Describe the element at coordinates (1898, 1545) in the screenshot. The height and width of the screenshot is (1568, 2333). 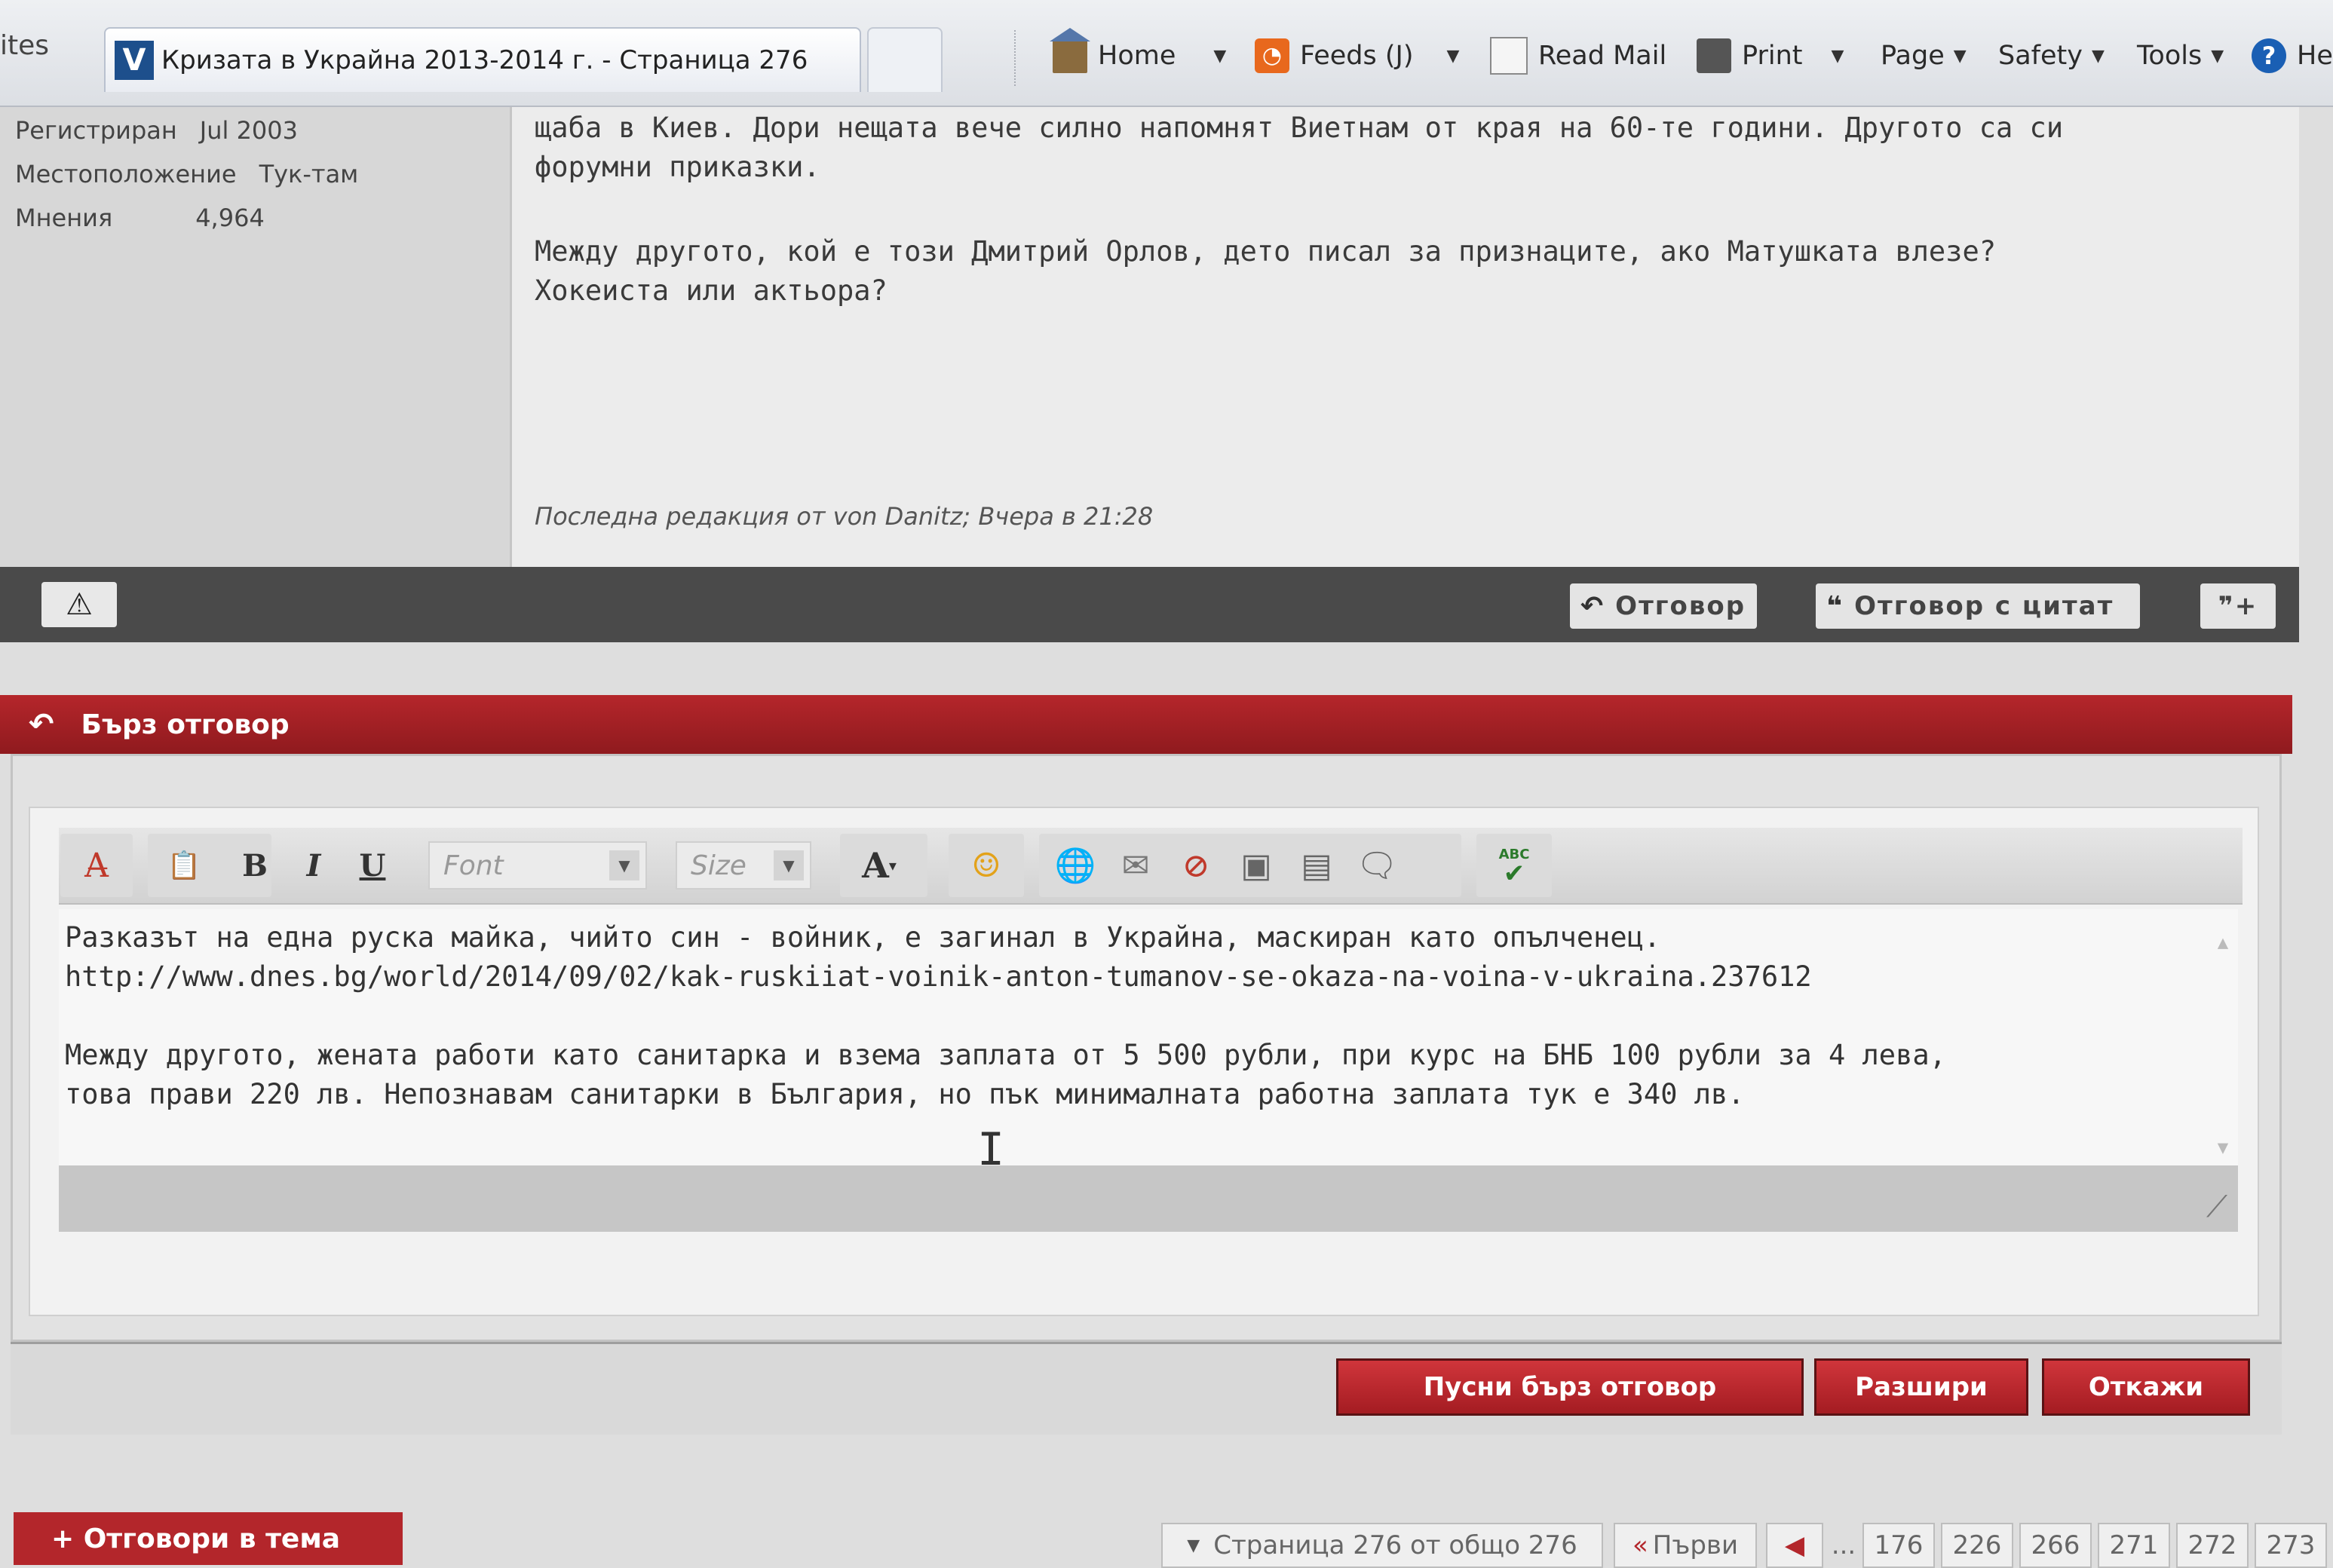
I see `page-link: 176` at that location.